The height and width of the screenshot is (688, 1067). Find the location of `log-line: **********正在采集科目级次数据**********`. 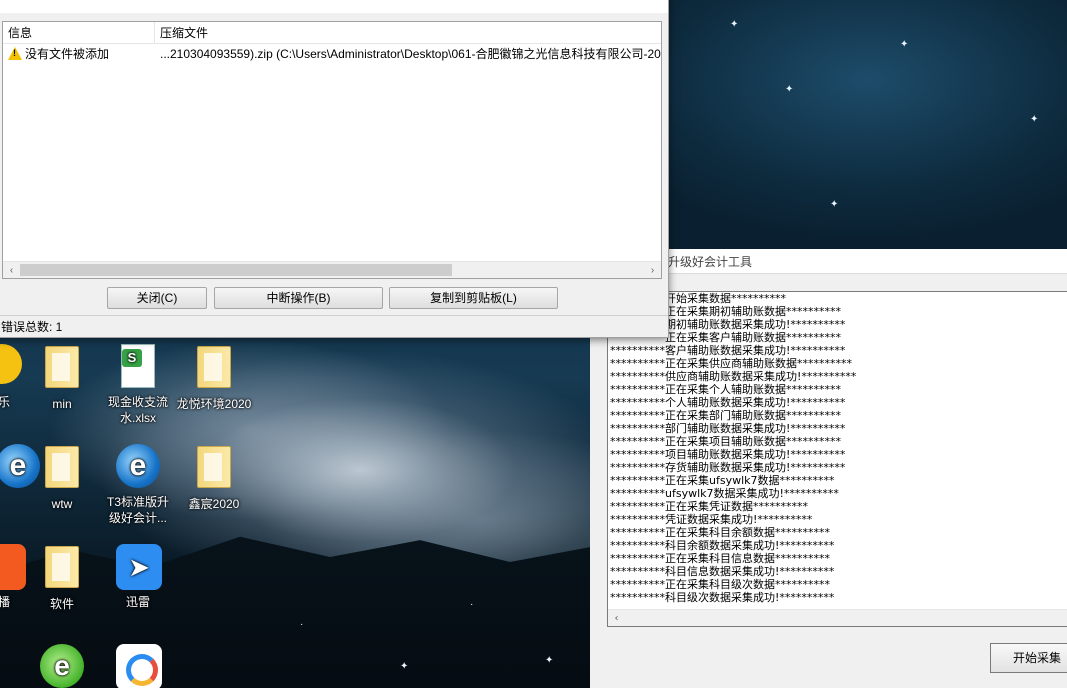

log-line: **********正在采集科目级次数据********** is located at coordinates (720, 584).